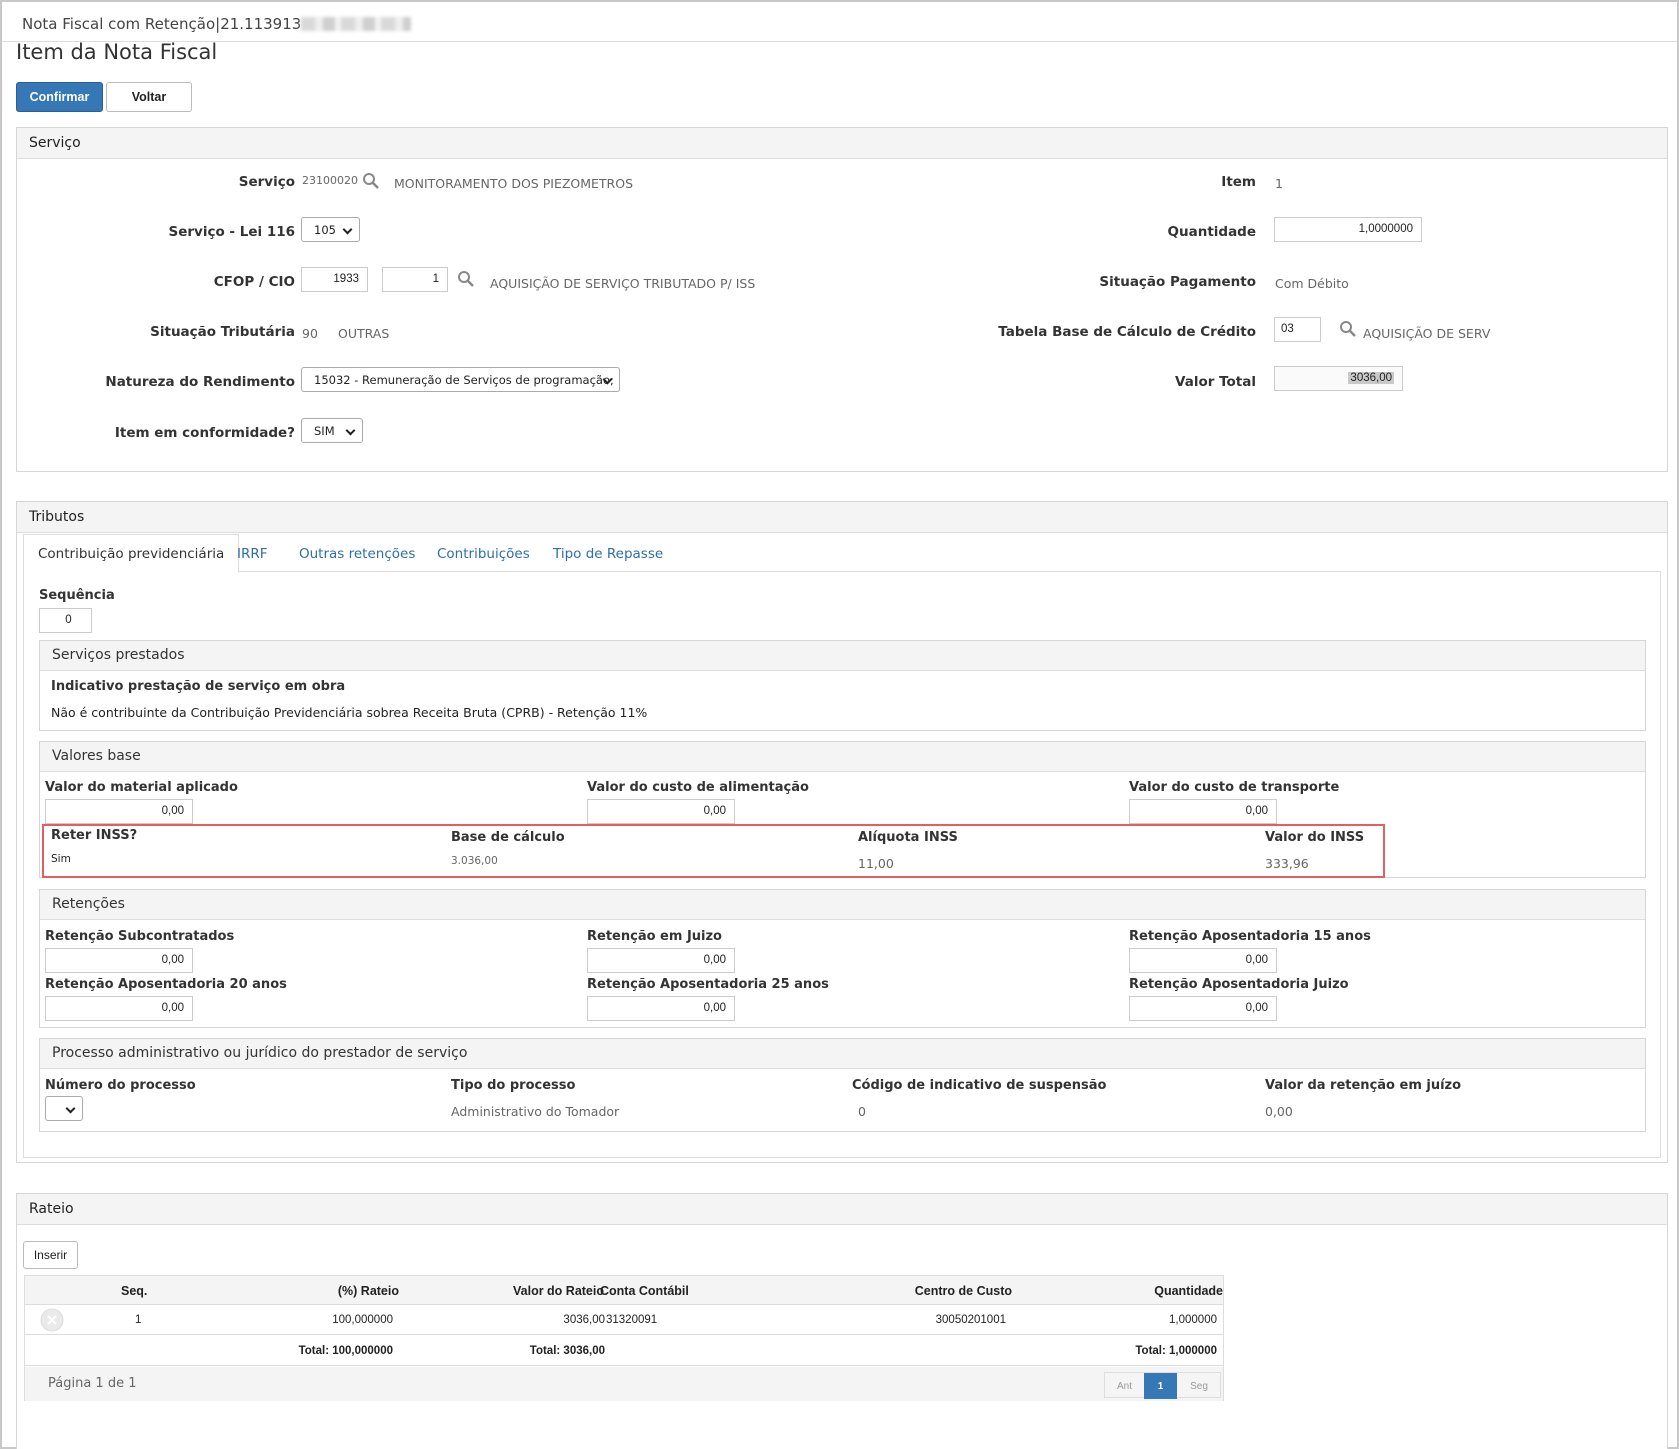  I want to click on redacted-area, so click(356, 24).